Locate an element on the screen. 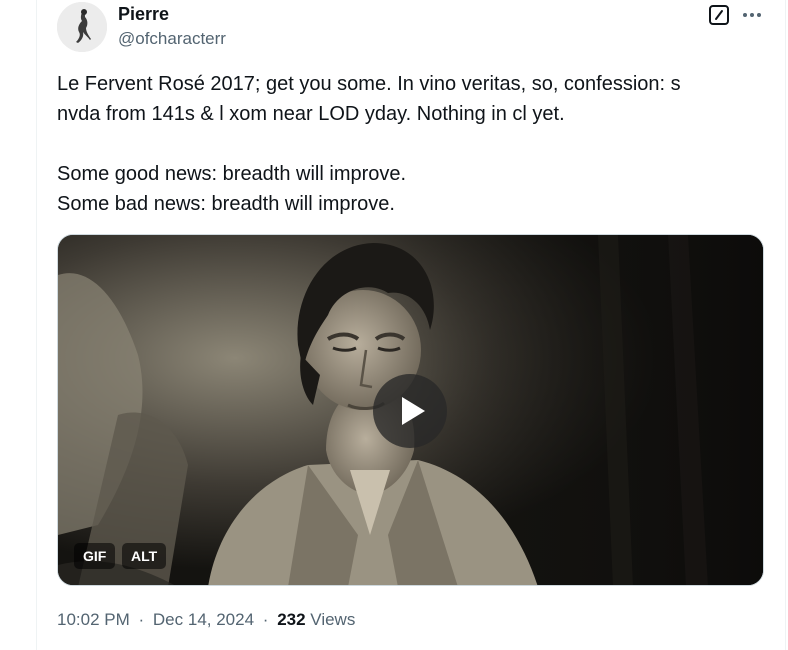 The image size is (788, 650). views-label: Views is located at coordinates (333, 619).